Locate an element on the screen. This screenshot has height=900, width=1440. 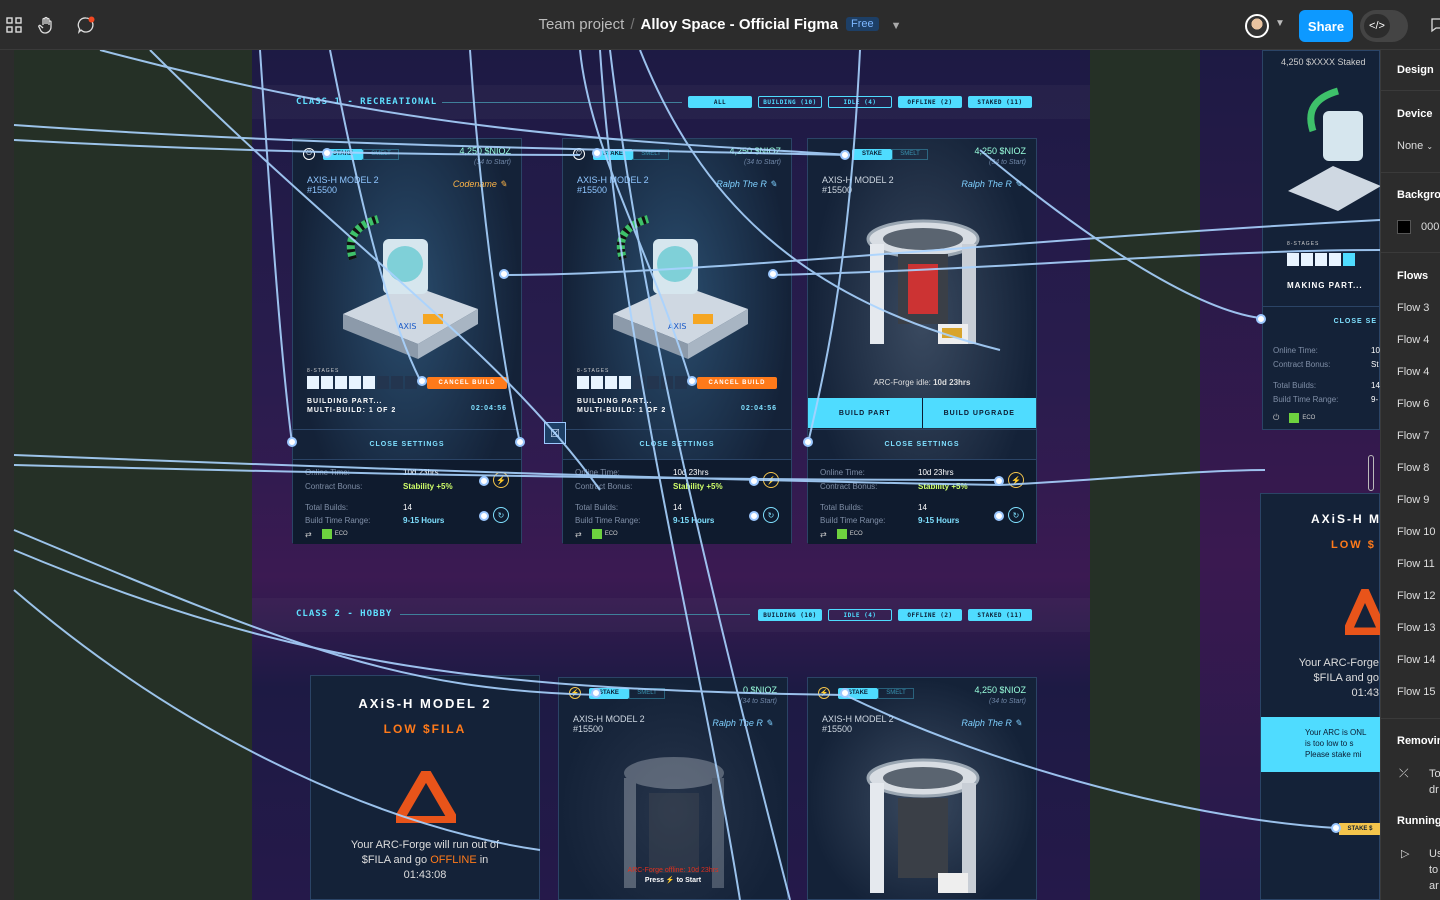
flow-item: Flow 12 is located at coordinates (1416, 596).